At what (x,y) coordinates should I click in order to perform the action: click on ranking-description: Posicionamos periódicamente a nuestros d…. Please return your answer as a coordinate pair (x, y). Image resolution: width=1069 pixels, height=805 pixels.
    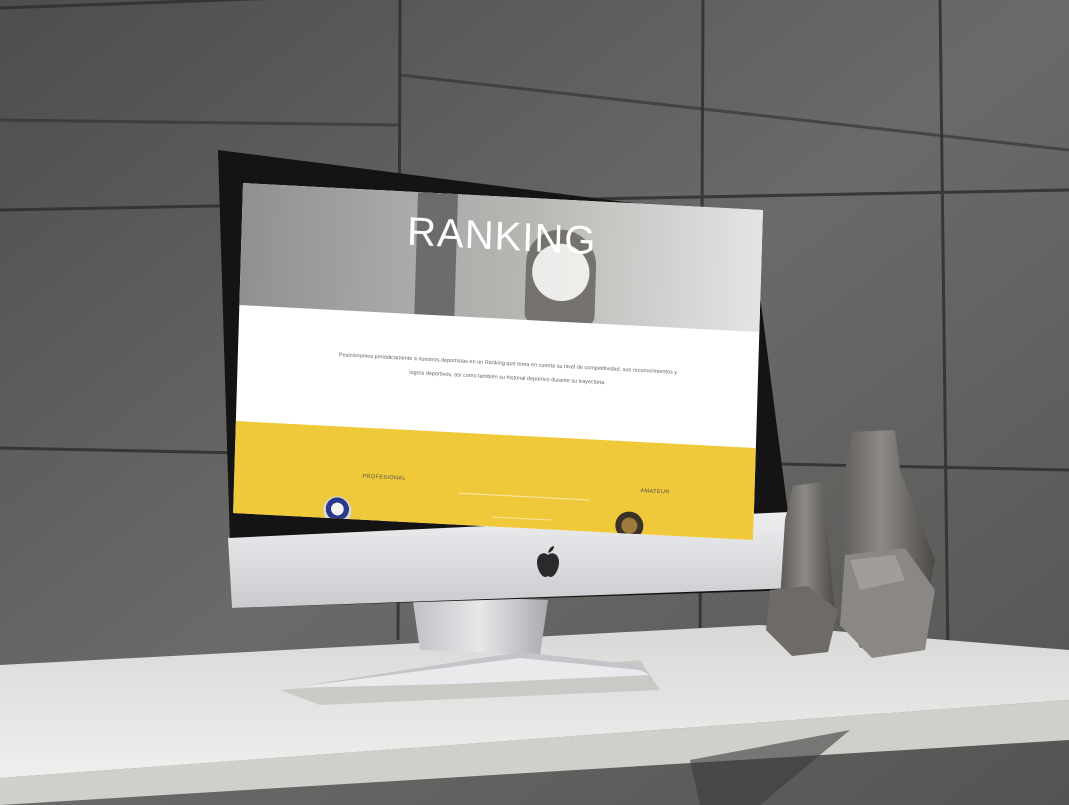
    Looking at the image, I should click on (508, 369).